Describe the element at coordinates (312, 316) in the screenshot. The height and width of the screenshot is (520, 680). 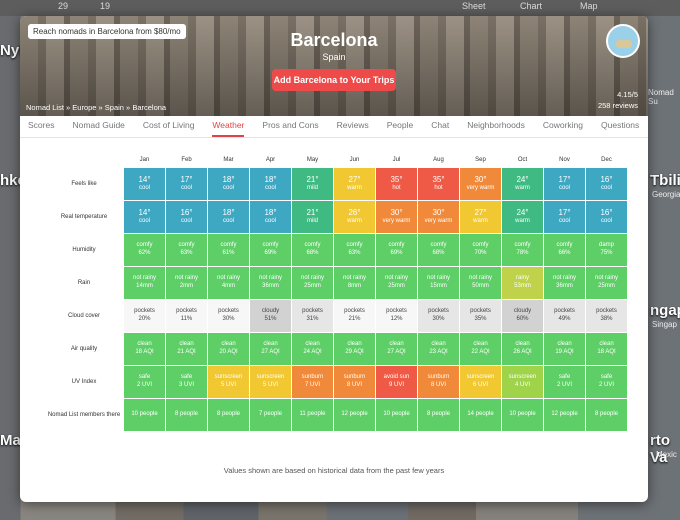
I see `weather-cell: pockets 31%` at that location.